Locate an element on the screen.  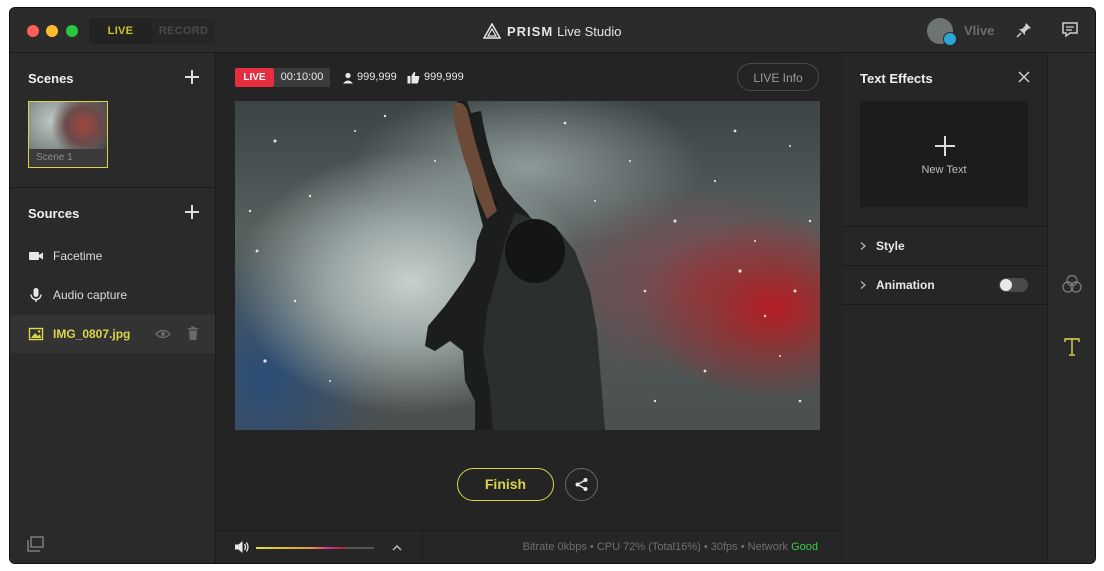
section-label: Animation is located at coordinates (905, 285).